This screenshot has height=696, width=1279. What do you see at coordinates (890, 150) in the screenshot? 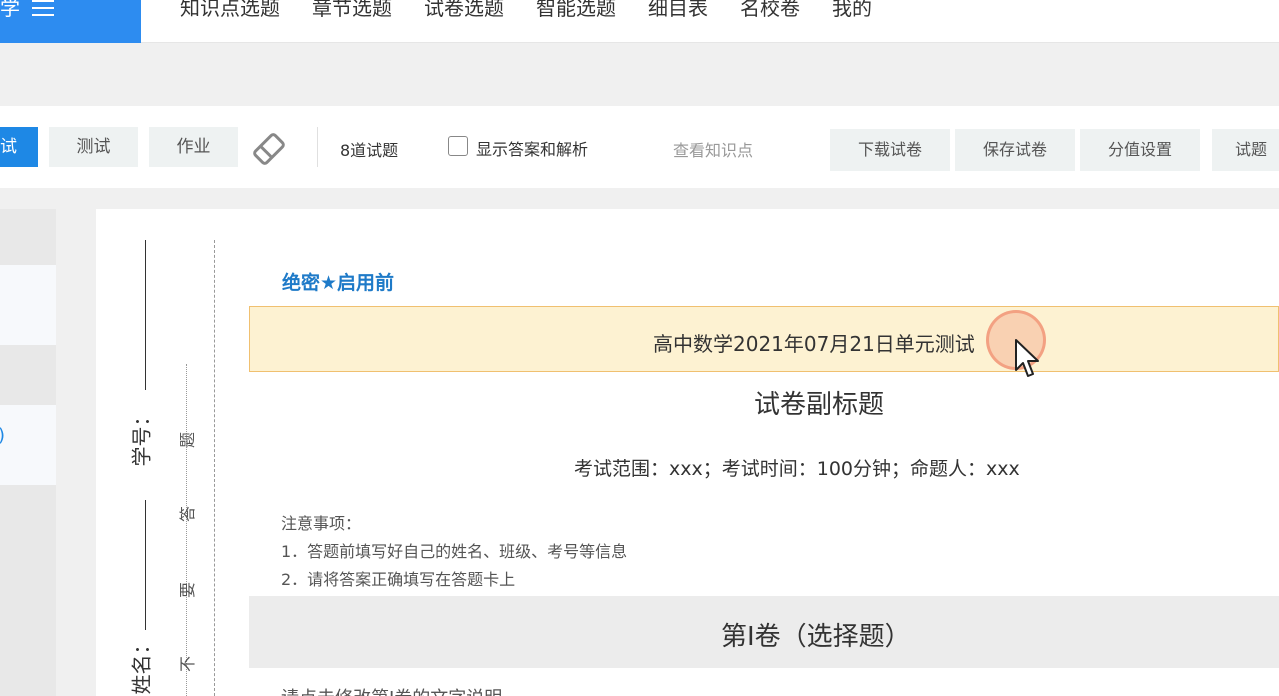
I see `download-paper-button: 下载试卷` at bounding box center [890, 150].